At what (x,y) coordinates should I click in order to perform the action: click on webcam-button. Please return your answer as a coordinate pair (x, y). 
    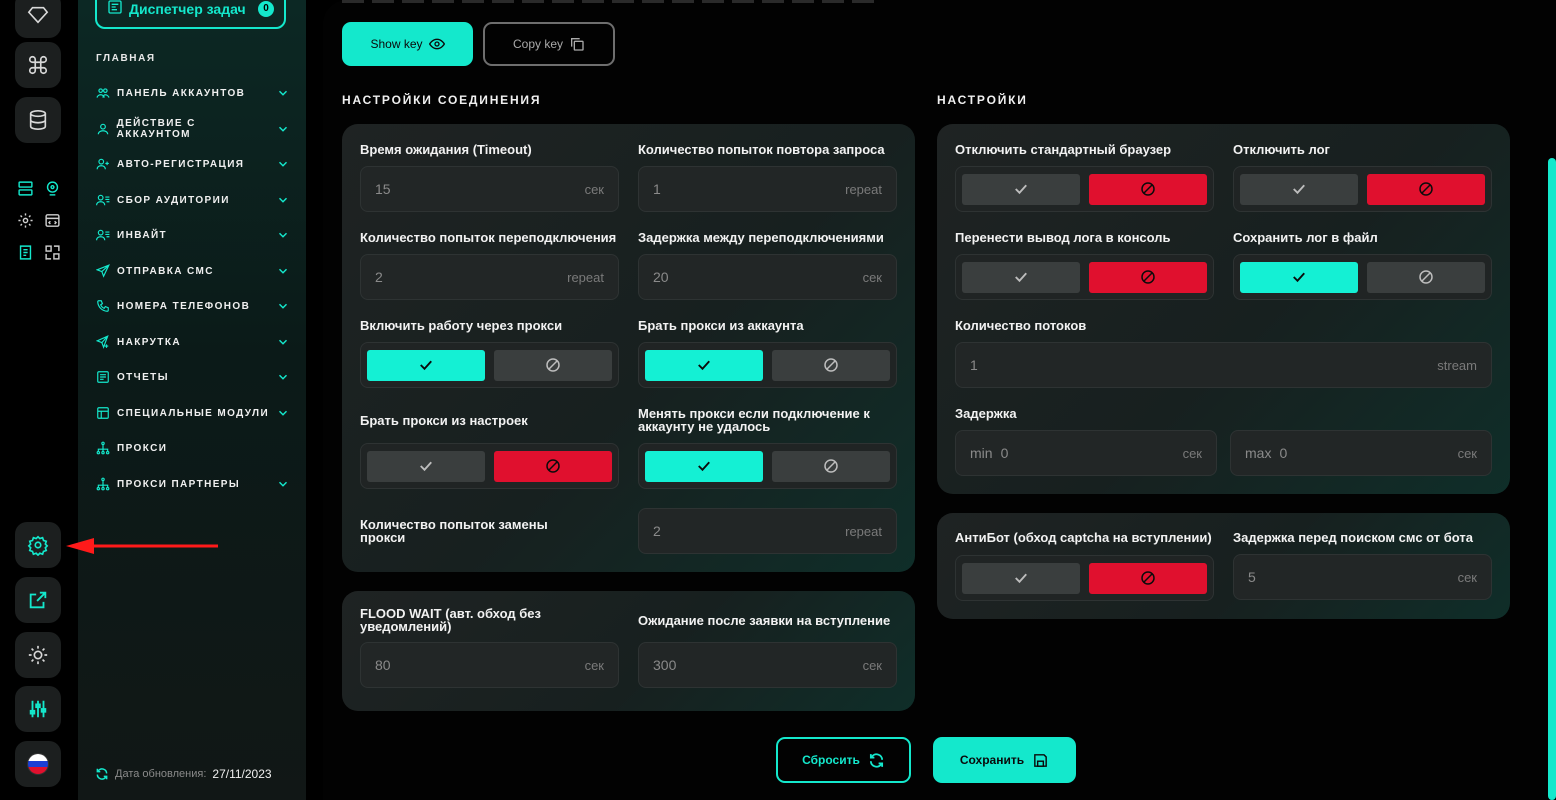
    Looking at the image, I should click on (52, 188).